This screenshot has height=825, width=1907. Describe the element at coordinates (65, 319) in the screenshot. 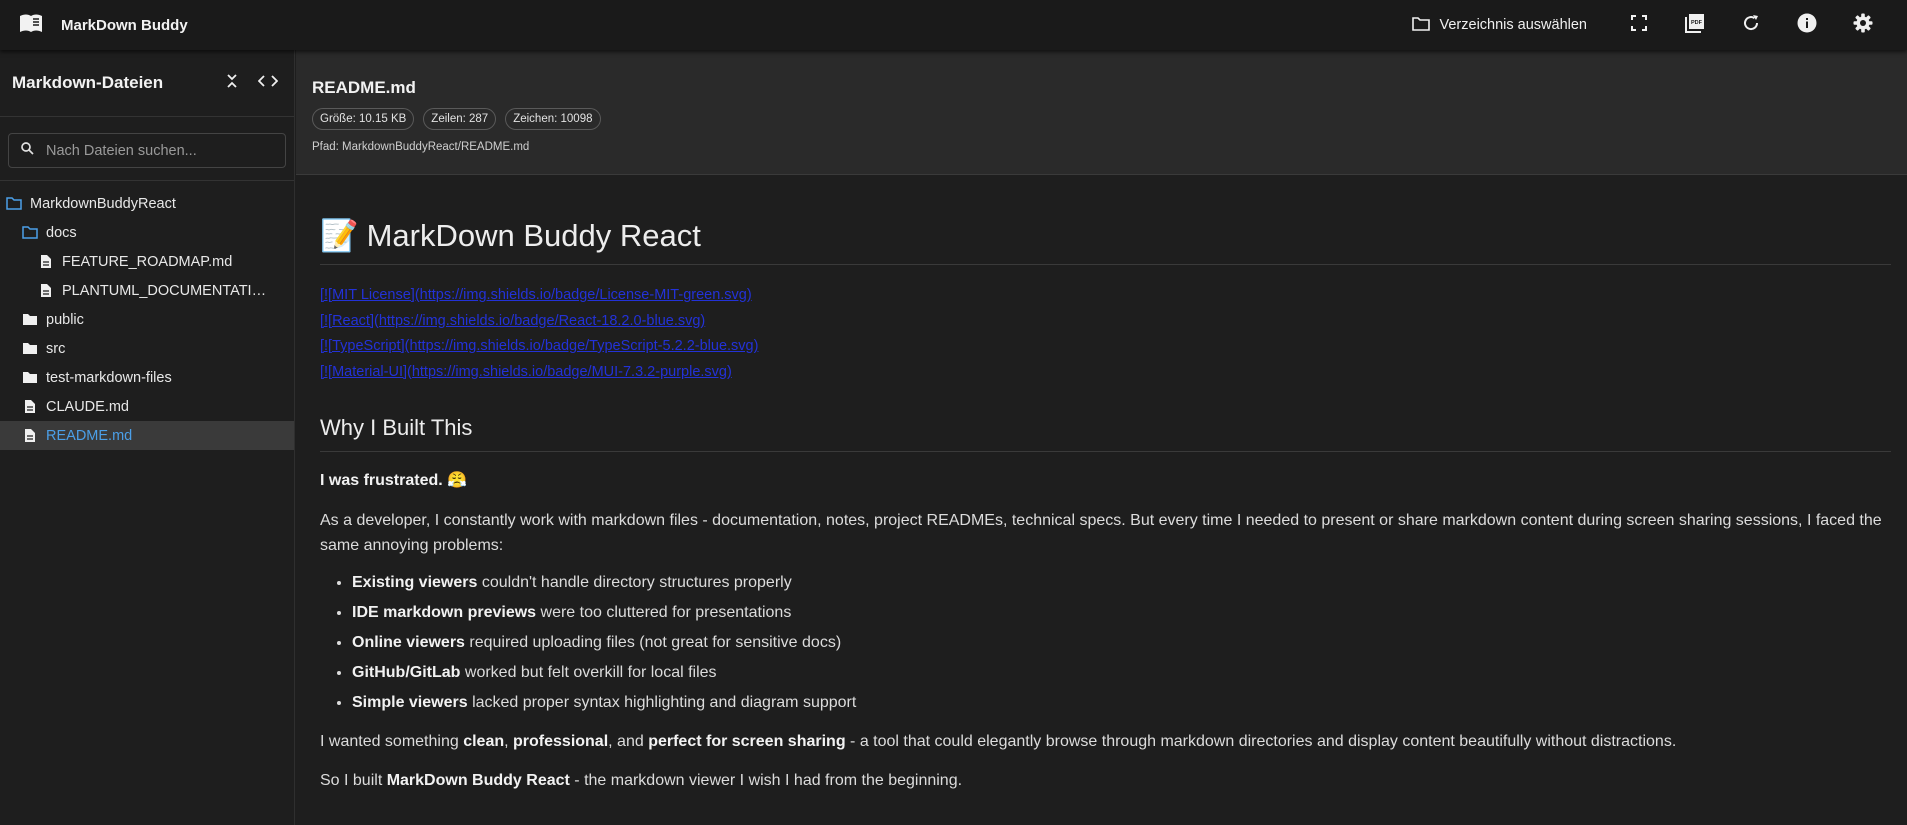

I see `tree-item-label: public` at that location.